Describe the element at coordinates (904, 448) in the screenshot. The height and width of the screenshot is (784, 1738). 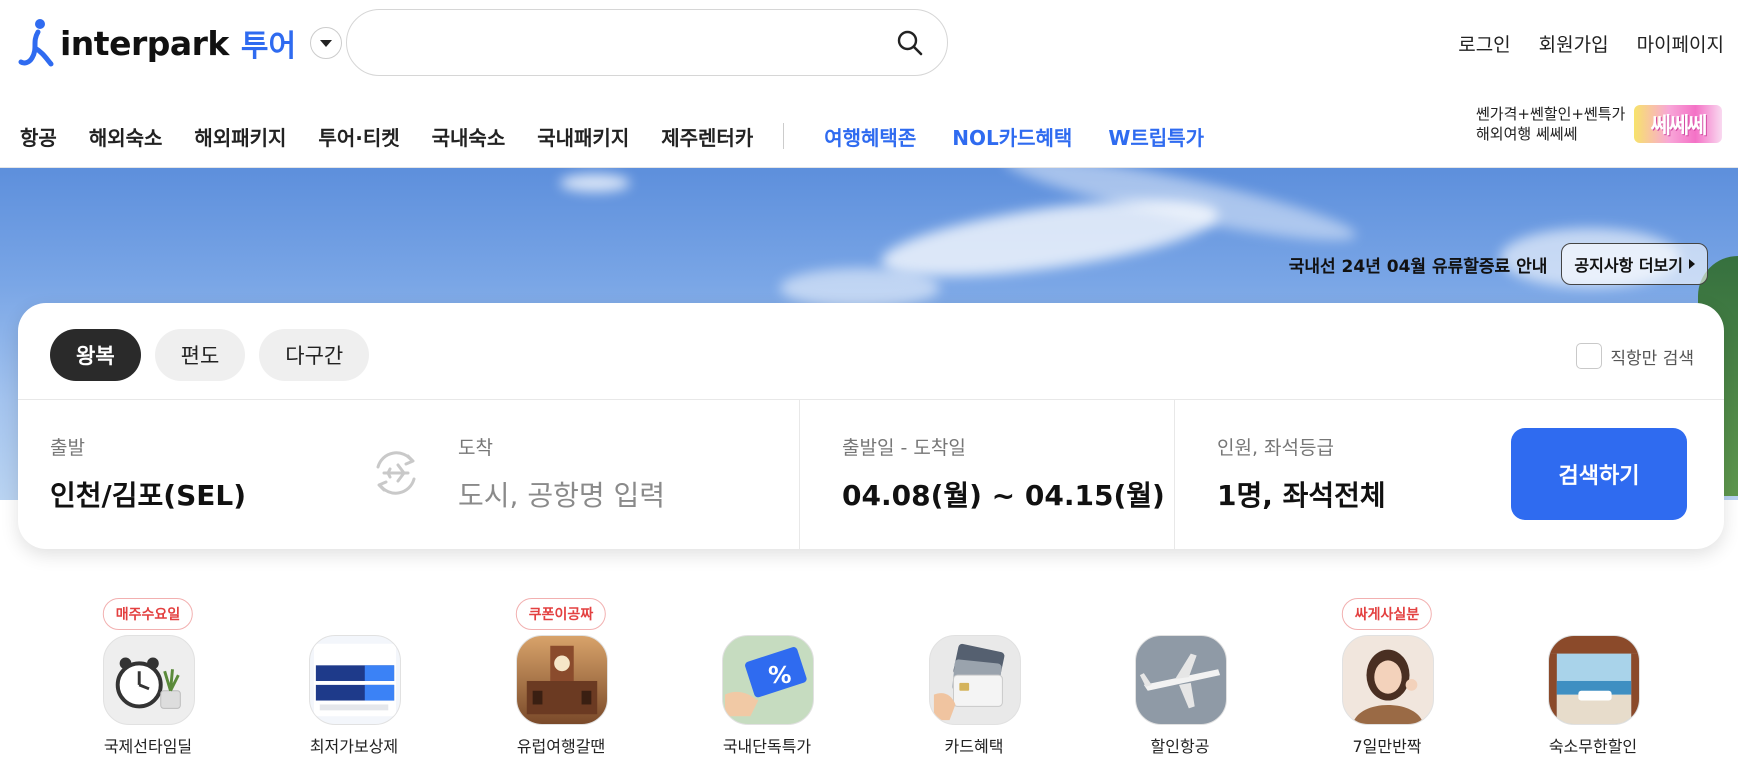
I see `dates-label: 출발일 - 도착일` at that location.